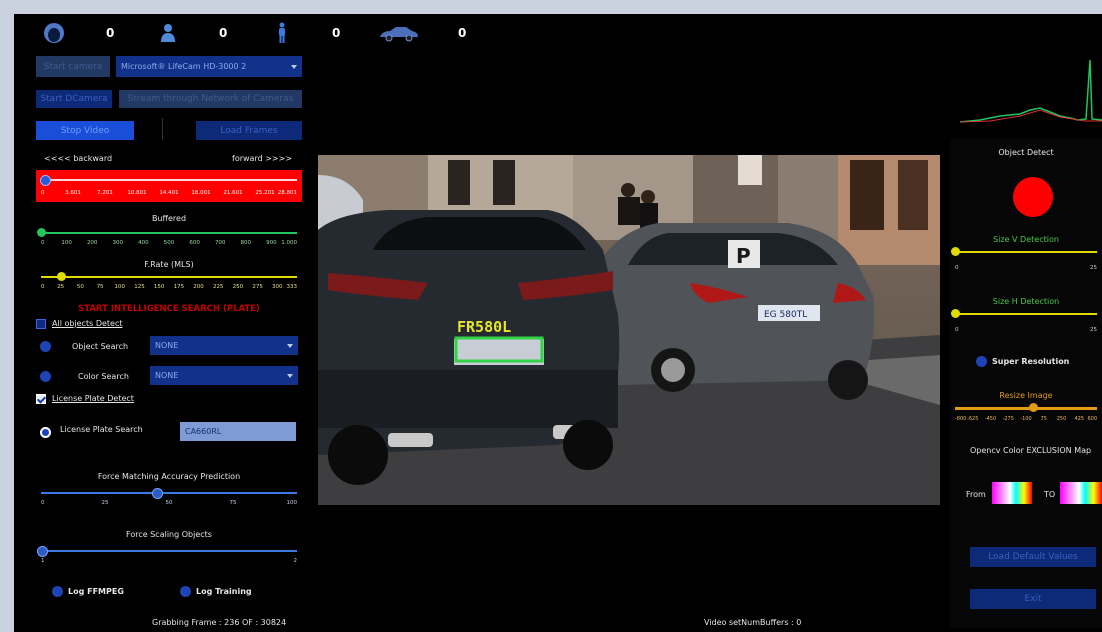 The height and width of the screenshot is (632, 1102). What do you see at coordinates (233, 193) in the screenshot?
I see `tick-label: 21.601` at bounding box center [233, 193].